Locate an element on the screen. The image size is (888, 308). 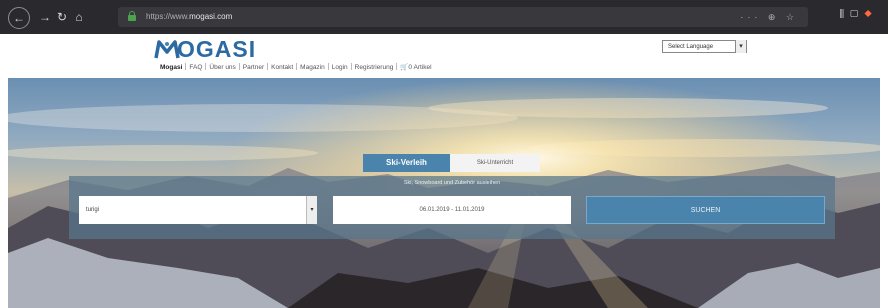
nav-item-faq: FAQ is located at coordinates (195, 67).